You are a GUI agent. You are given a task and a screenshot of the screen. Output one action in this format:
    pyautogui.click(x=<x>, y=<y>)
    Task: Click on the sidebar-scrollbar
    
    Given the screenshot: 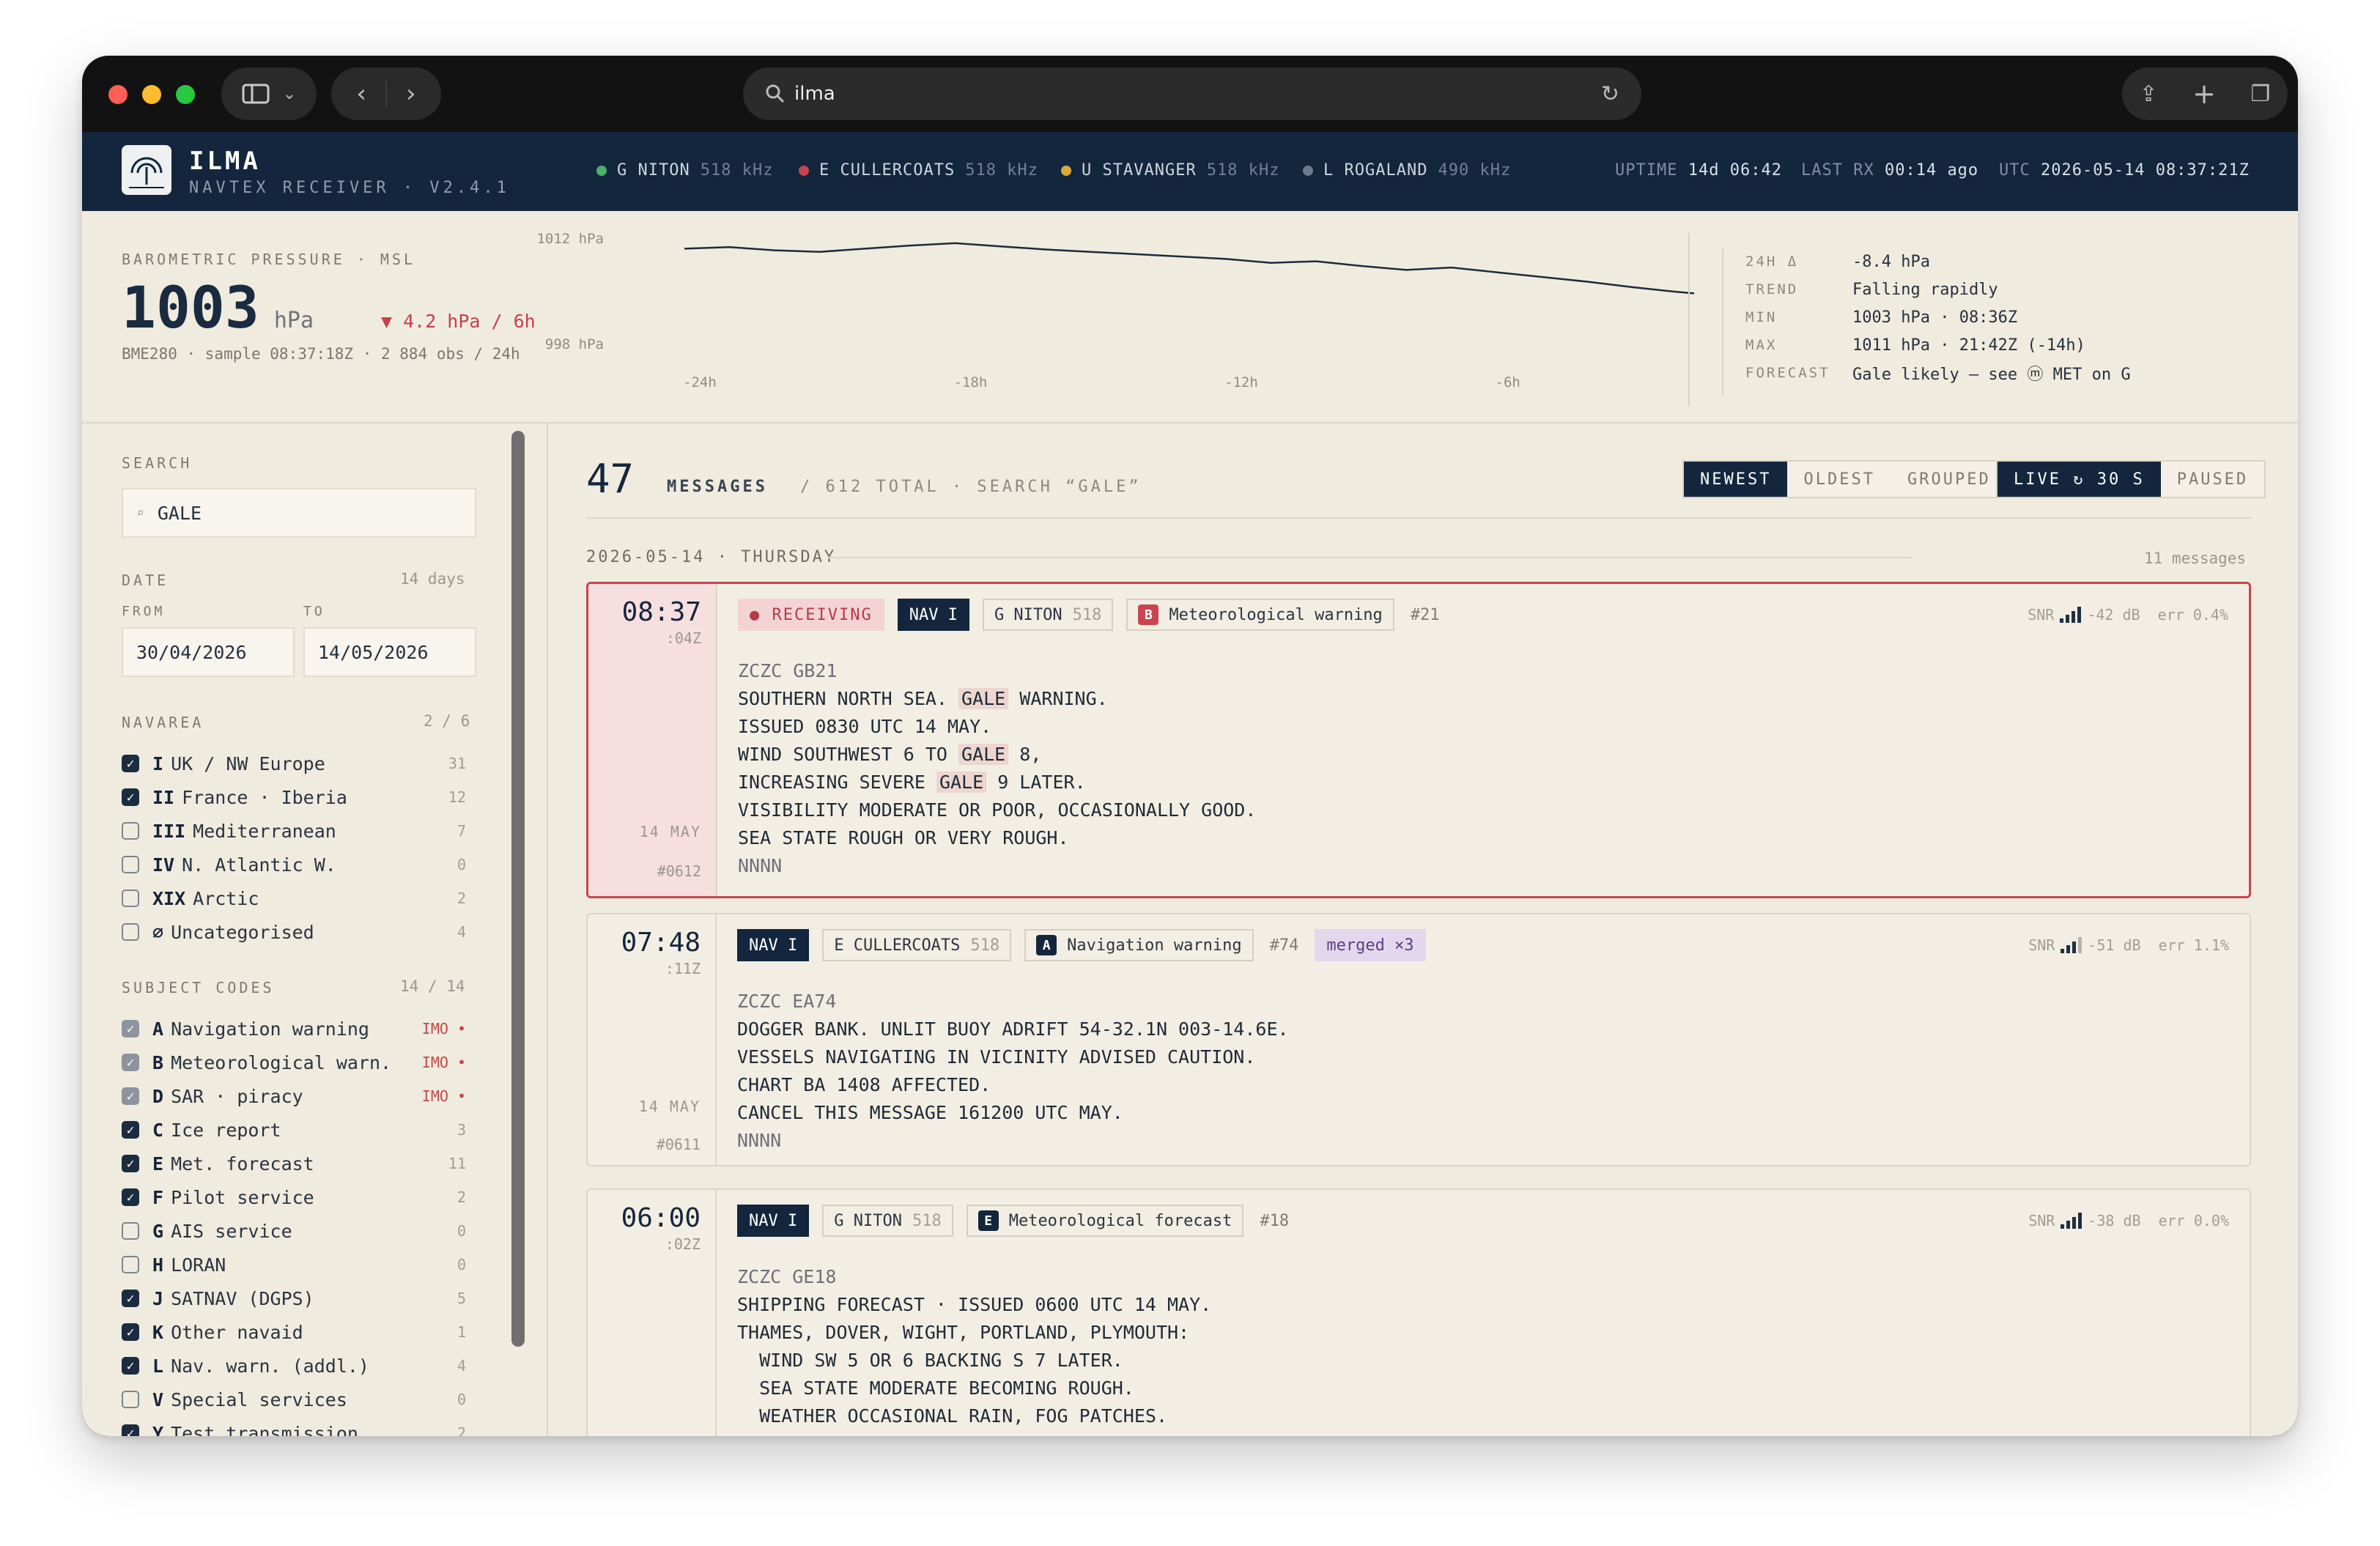 What is the action you would take?
    pyautogui.click(x=518, y=889)
    